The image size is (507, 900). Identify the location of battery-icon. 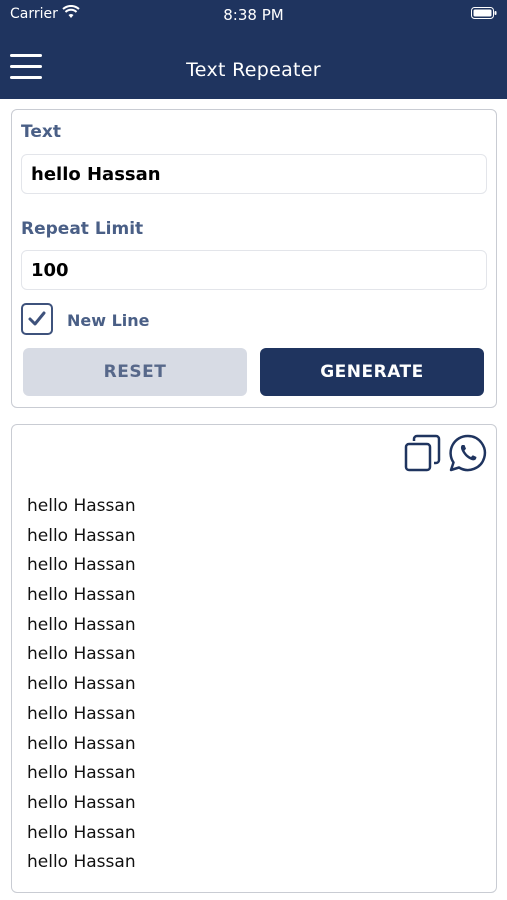
(484, 13).